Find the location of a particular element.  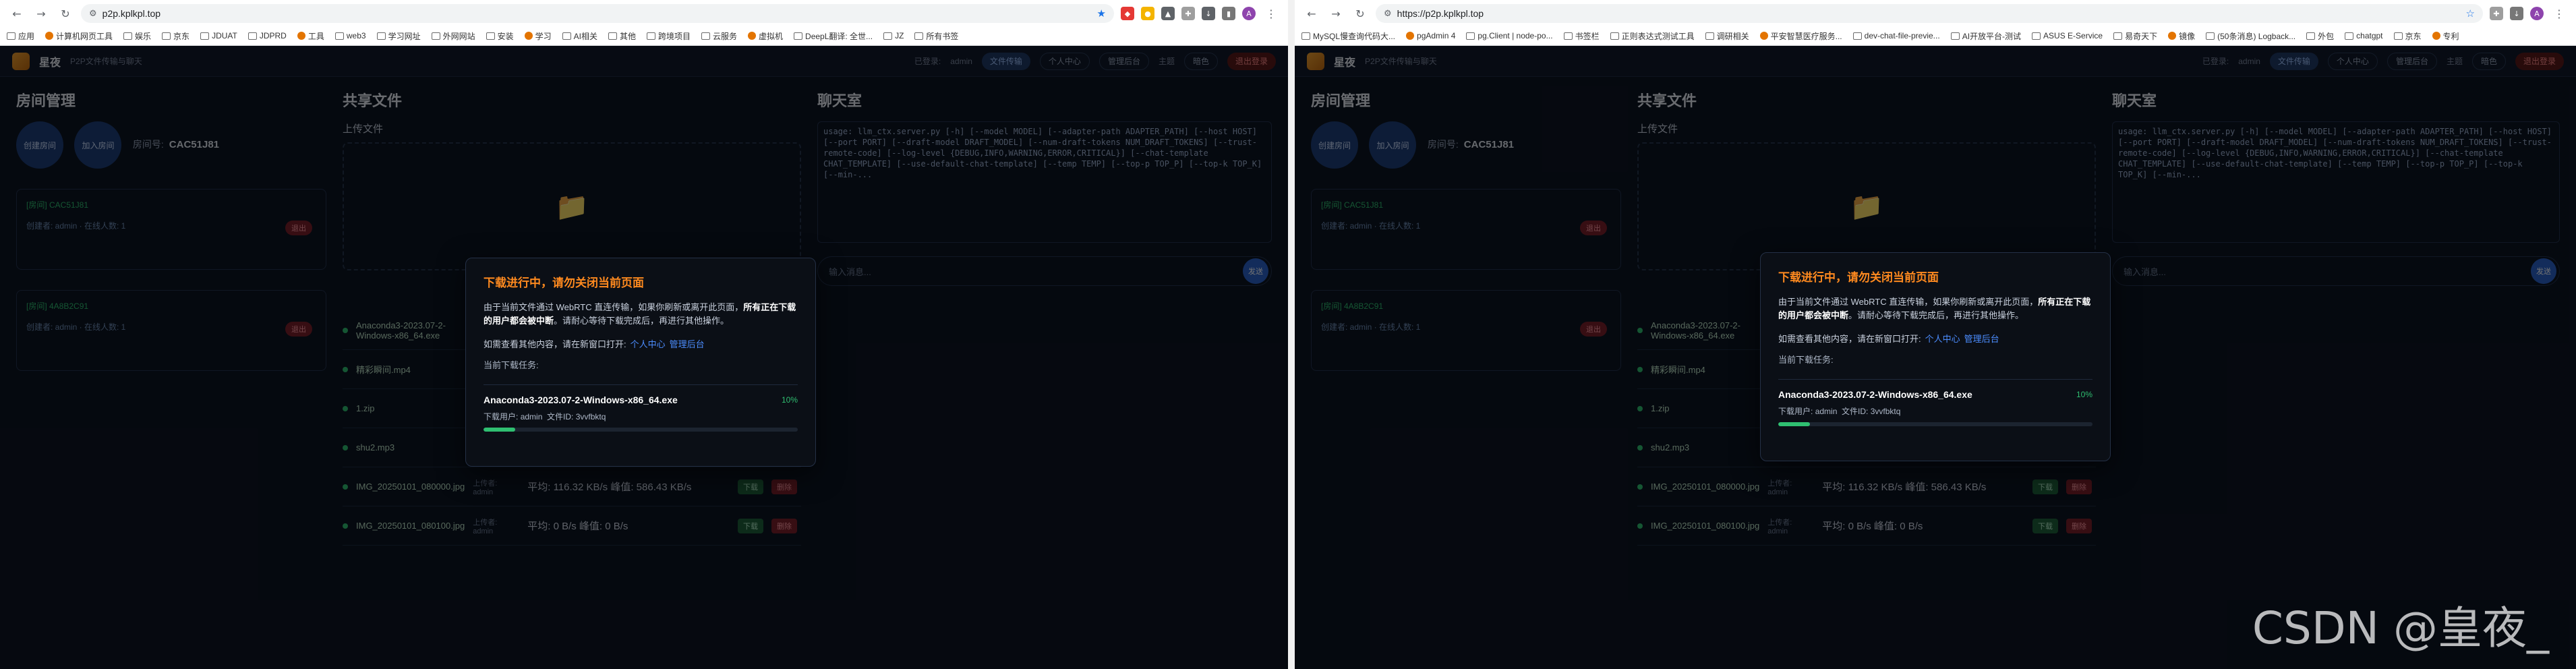

bookmark-item: 外包 is located at coordinates (2320, 36).